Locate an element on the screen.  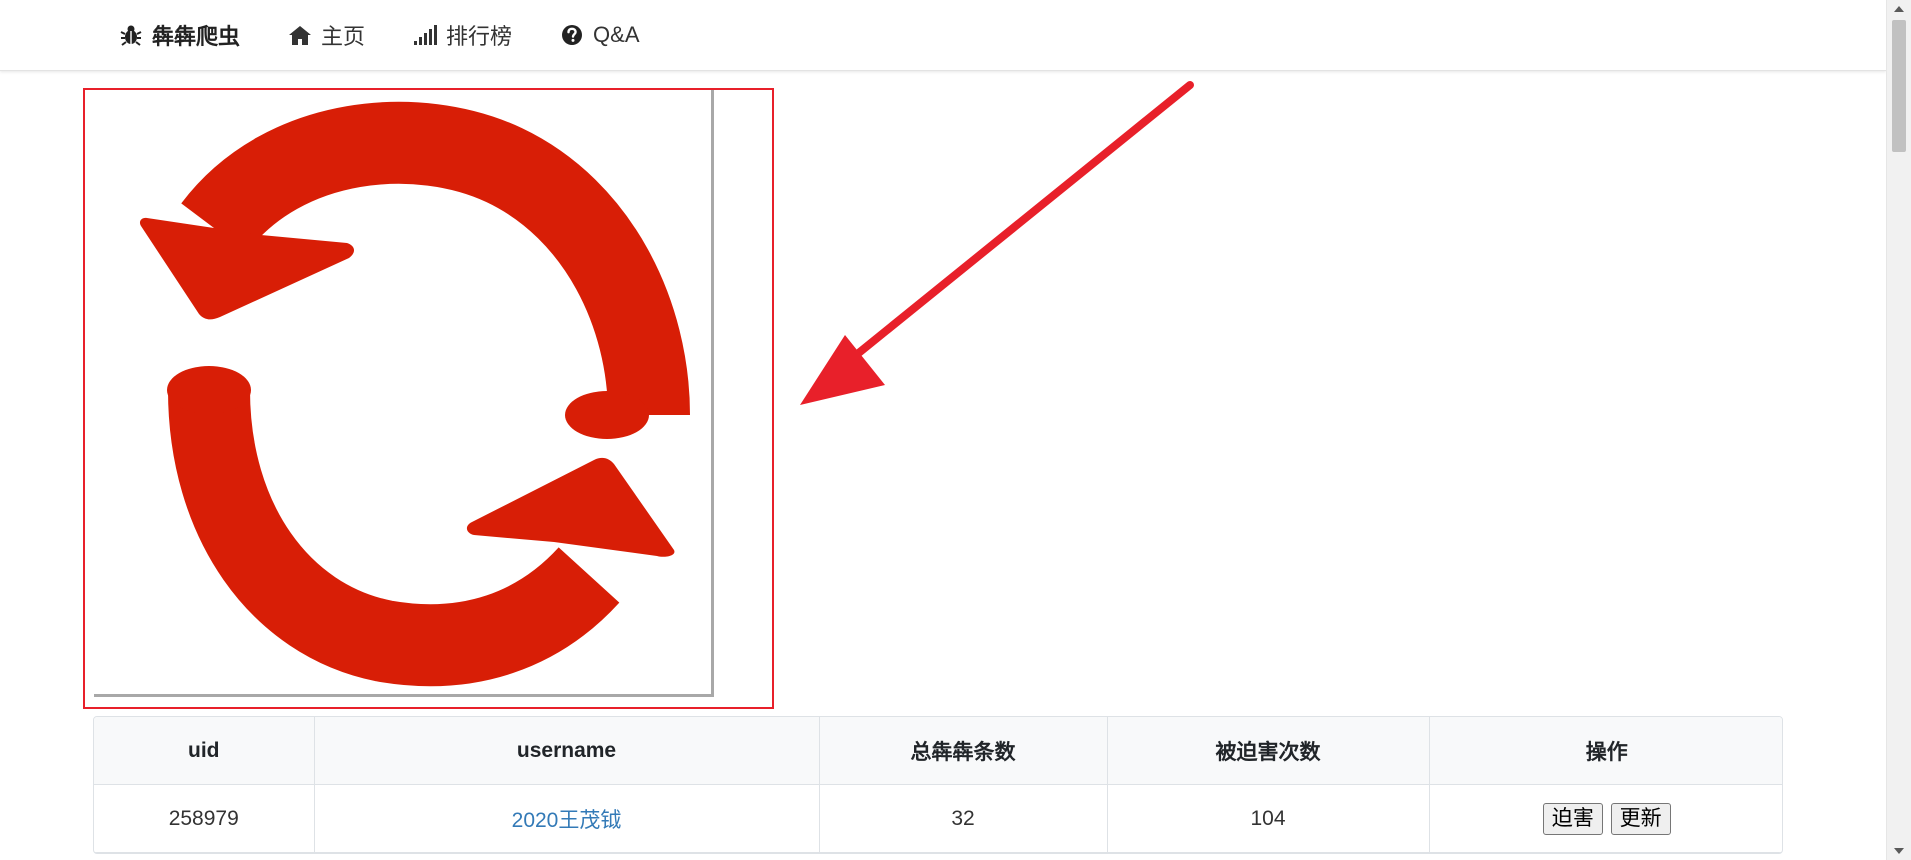
column-header-username: username is located at coordinates (567, 751).